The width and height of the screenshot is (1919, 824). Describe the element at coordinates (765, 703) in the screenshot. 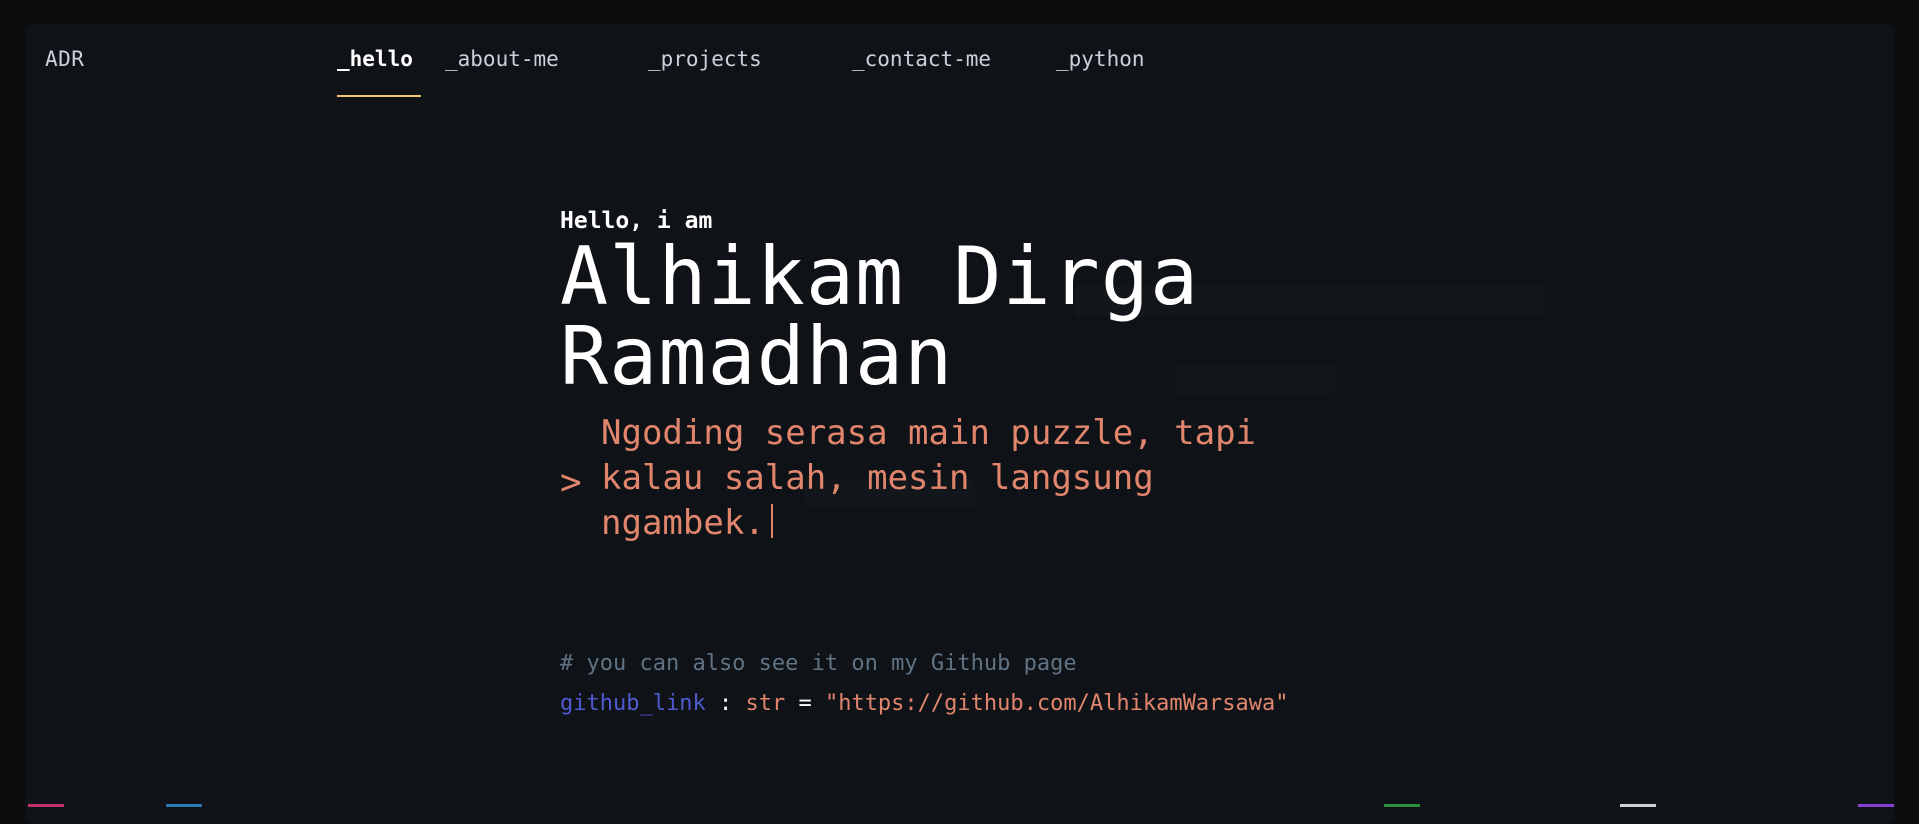

I see `type-token: str` at that location.